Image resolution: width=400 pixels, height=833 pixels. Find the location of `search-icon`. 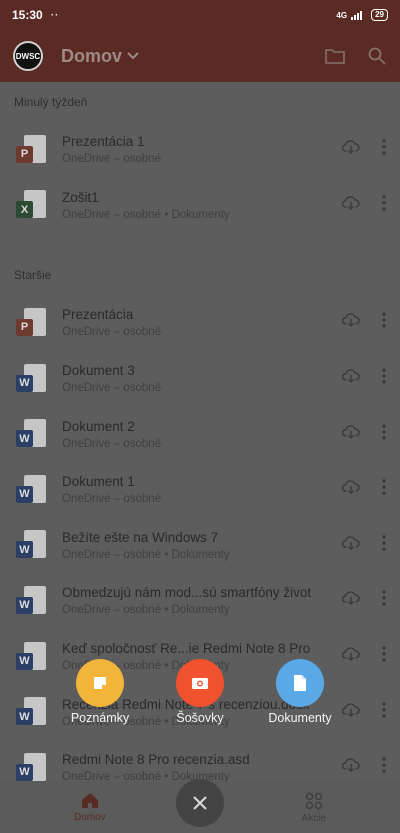

search-icon is located at coordinates (377, 56).